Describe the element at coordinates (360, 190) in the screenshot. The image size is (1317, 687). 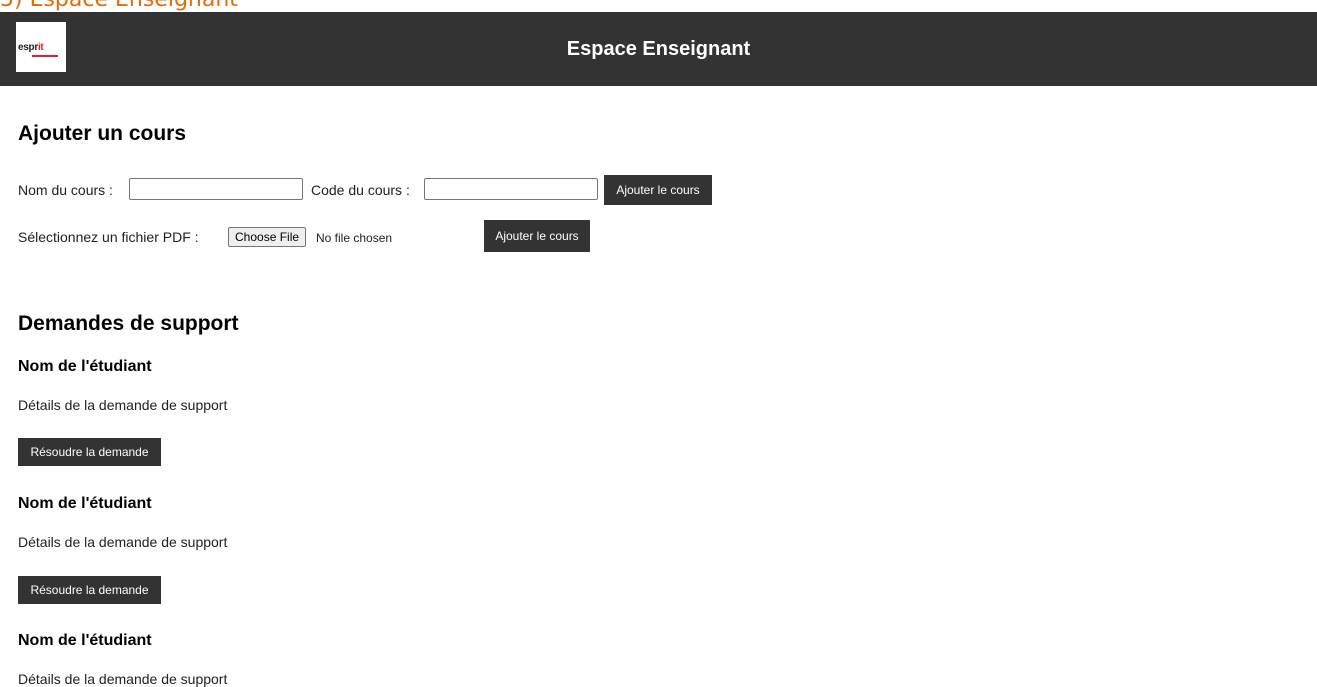
I see `course-code-label: Code du cours :` at that location.